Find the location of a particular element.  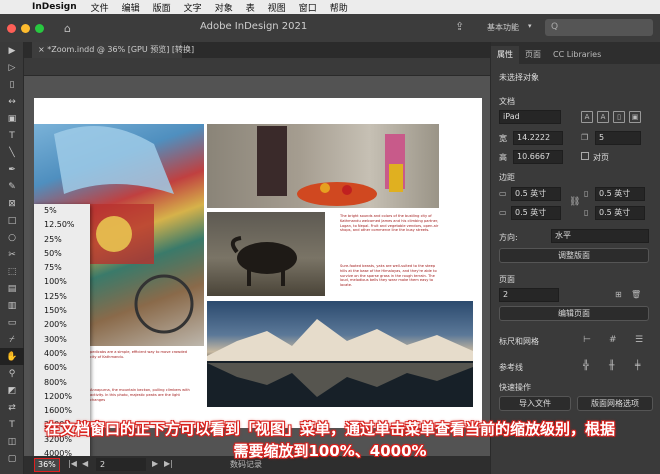

zoom-option: 100% is located at coordinates (62, 282).